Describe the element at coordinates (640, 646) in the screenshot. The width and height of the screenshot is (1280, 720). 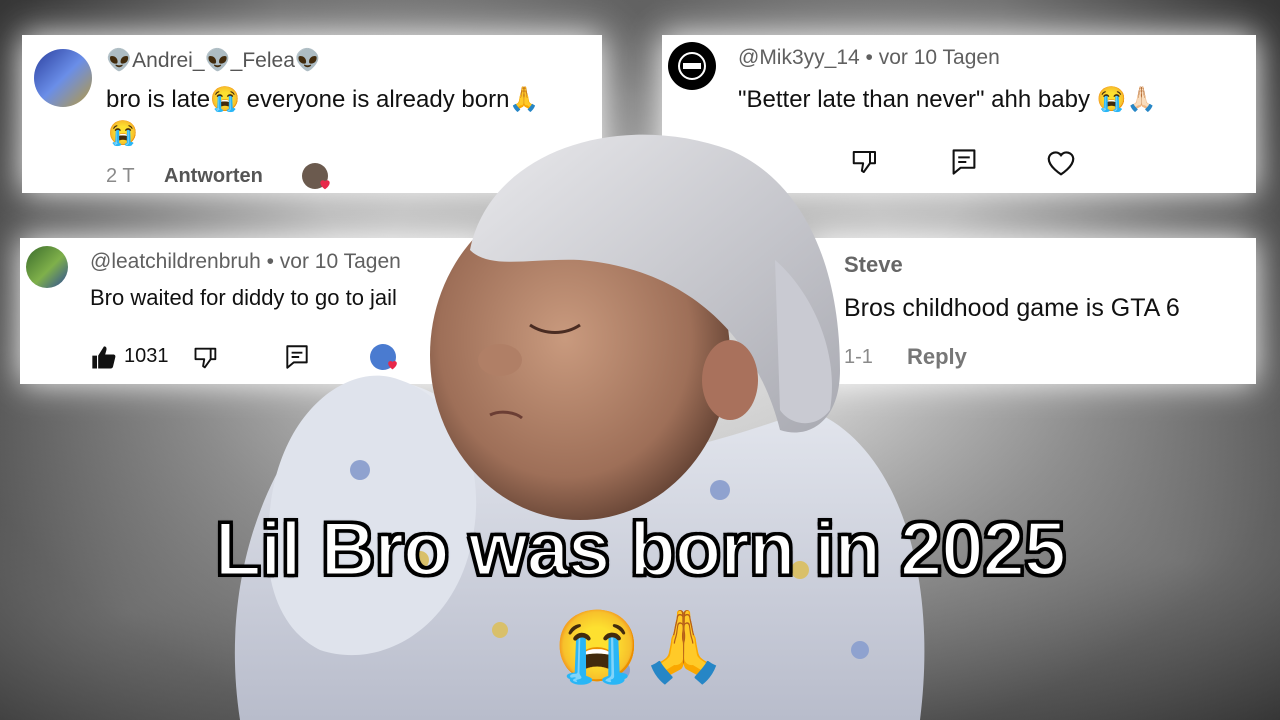
I see `caption-emojis: 😭🙏` at that location.